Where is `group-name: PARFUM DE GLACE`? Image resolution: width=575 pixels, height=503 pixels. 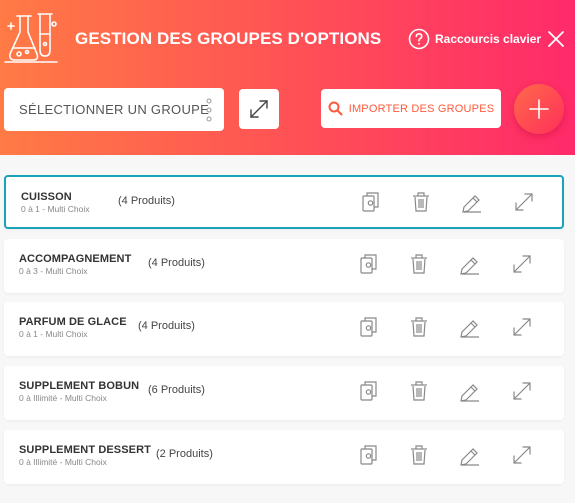 group-name: PARFUM DE GLACE is located at coordinates (73, 322).